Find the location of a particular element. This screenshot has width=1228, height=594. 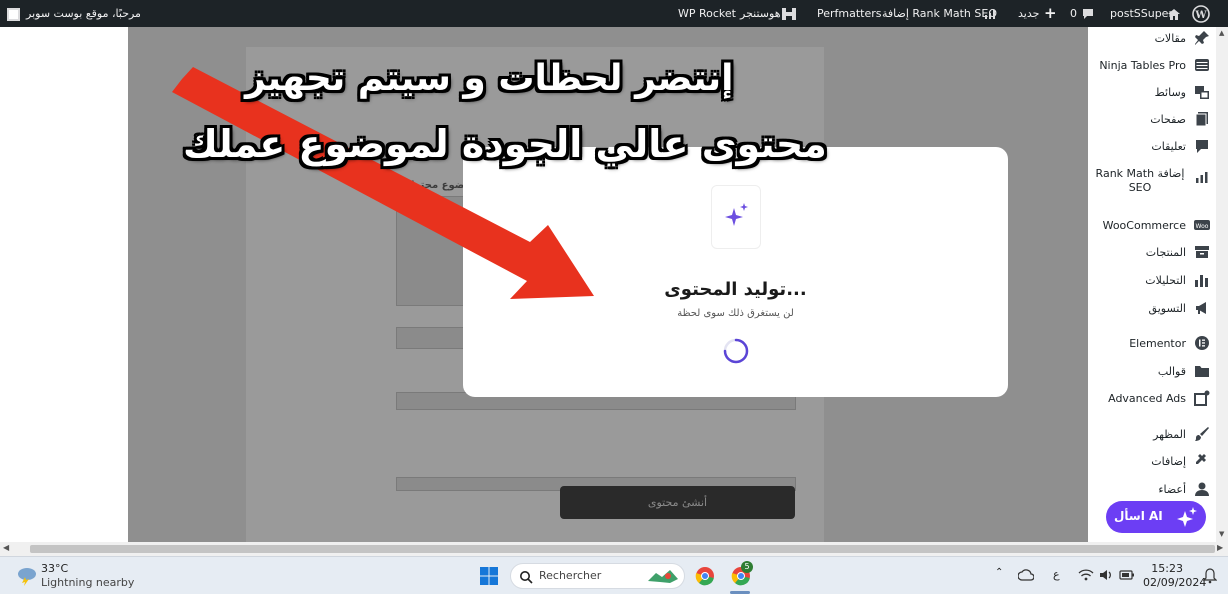

pin-icon is located at coordinates (1202, 38).